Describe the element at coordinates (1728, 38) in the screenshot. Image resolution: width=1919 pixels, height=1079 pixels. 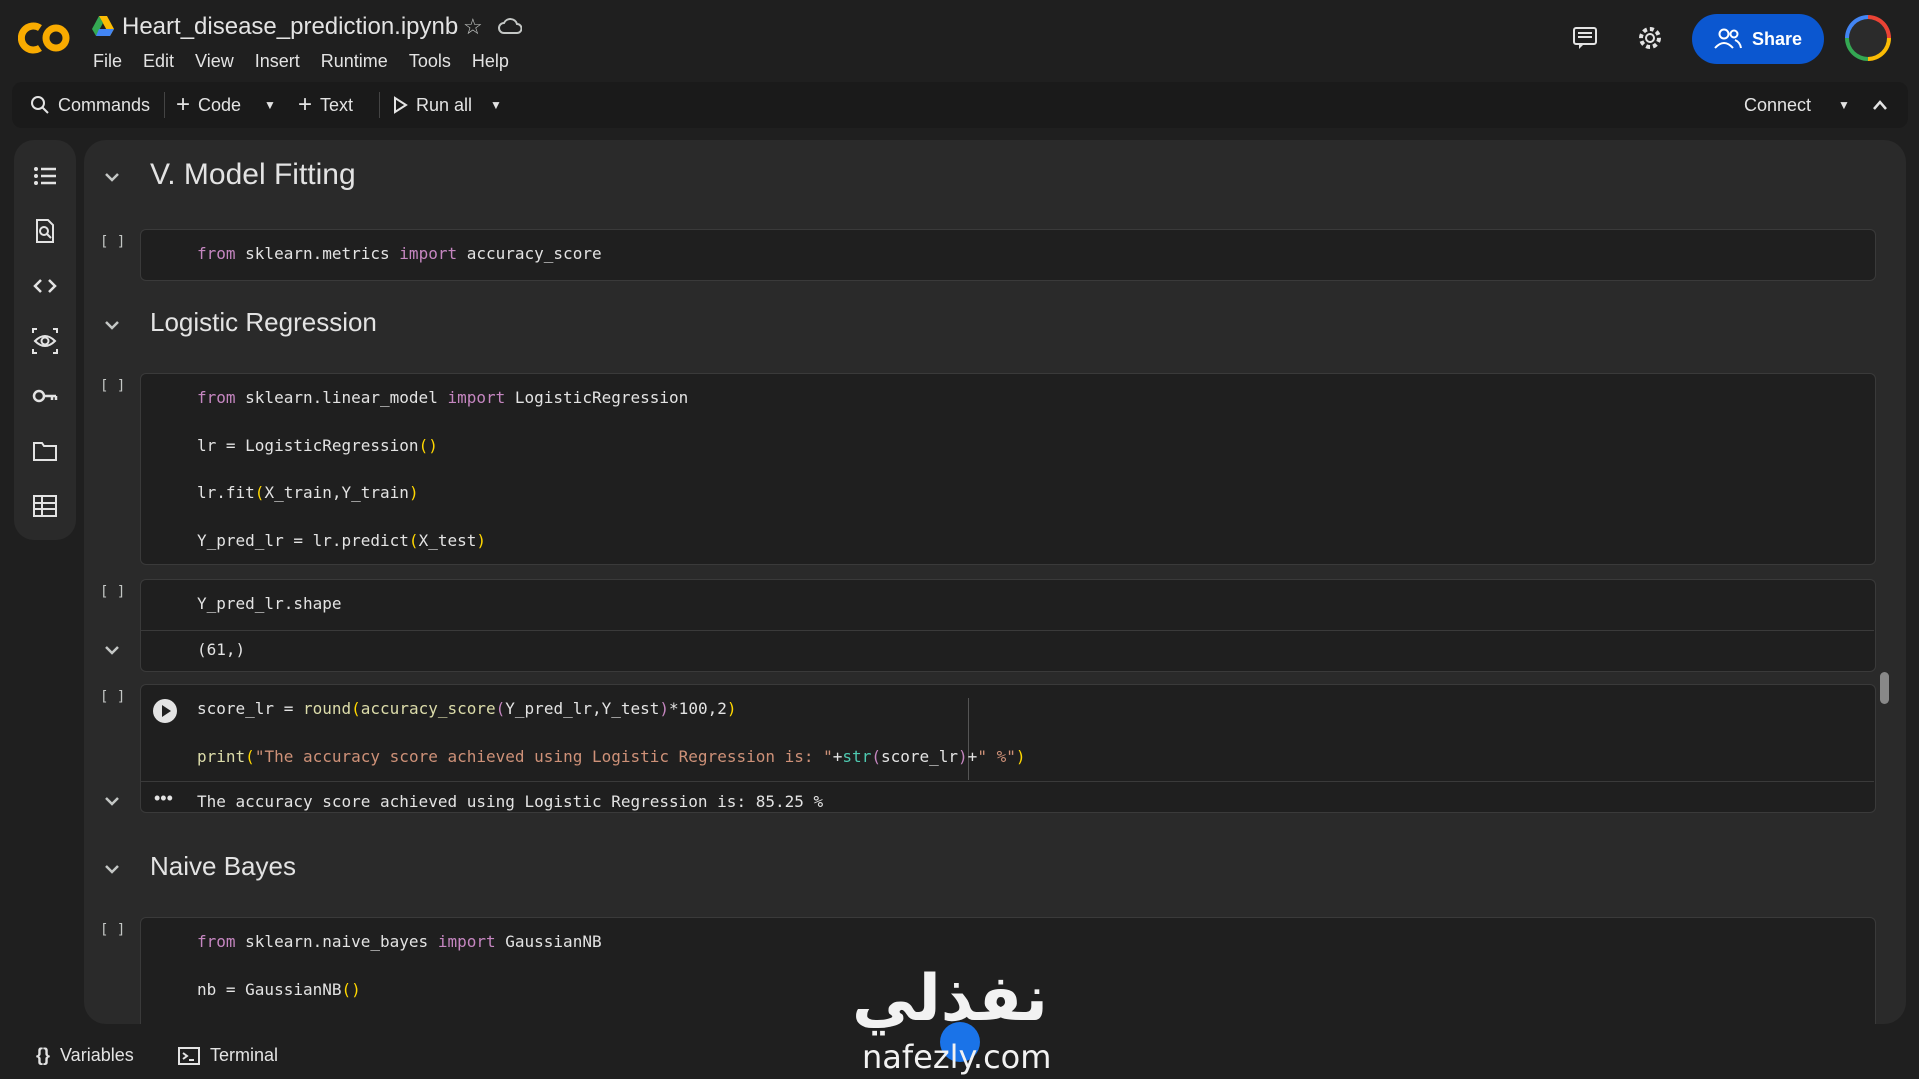
I see `people-icon` at that location.